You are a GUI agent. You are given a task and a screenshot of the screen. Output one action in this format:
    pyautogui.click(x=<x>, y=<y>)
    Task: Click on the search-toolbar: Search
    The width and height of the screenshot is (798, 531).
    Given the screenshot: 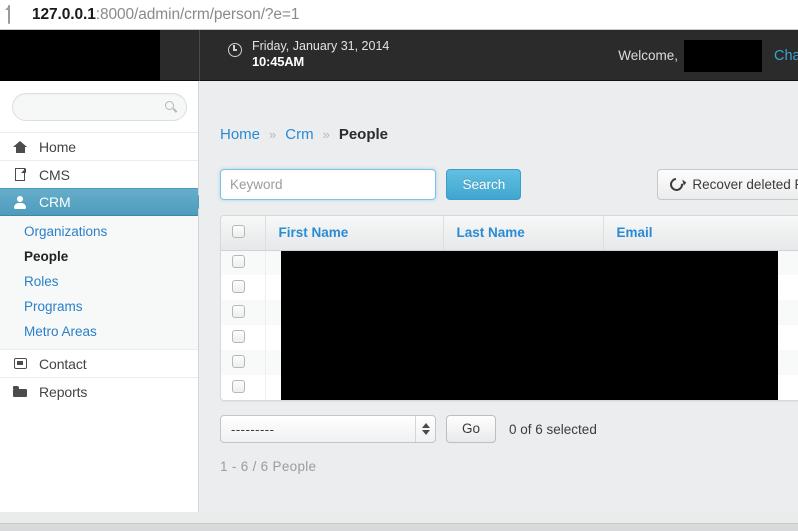 What is the action you would take?
    pyautogui.click(x=371, y=184)
    